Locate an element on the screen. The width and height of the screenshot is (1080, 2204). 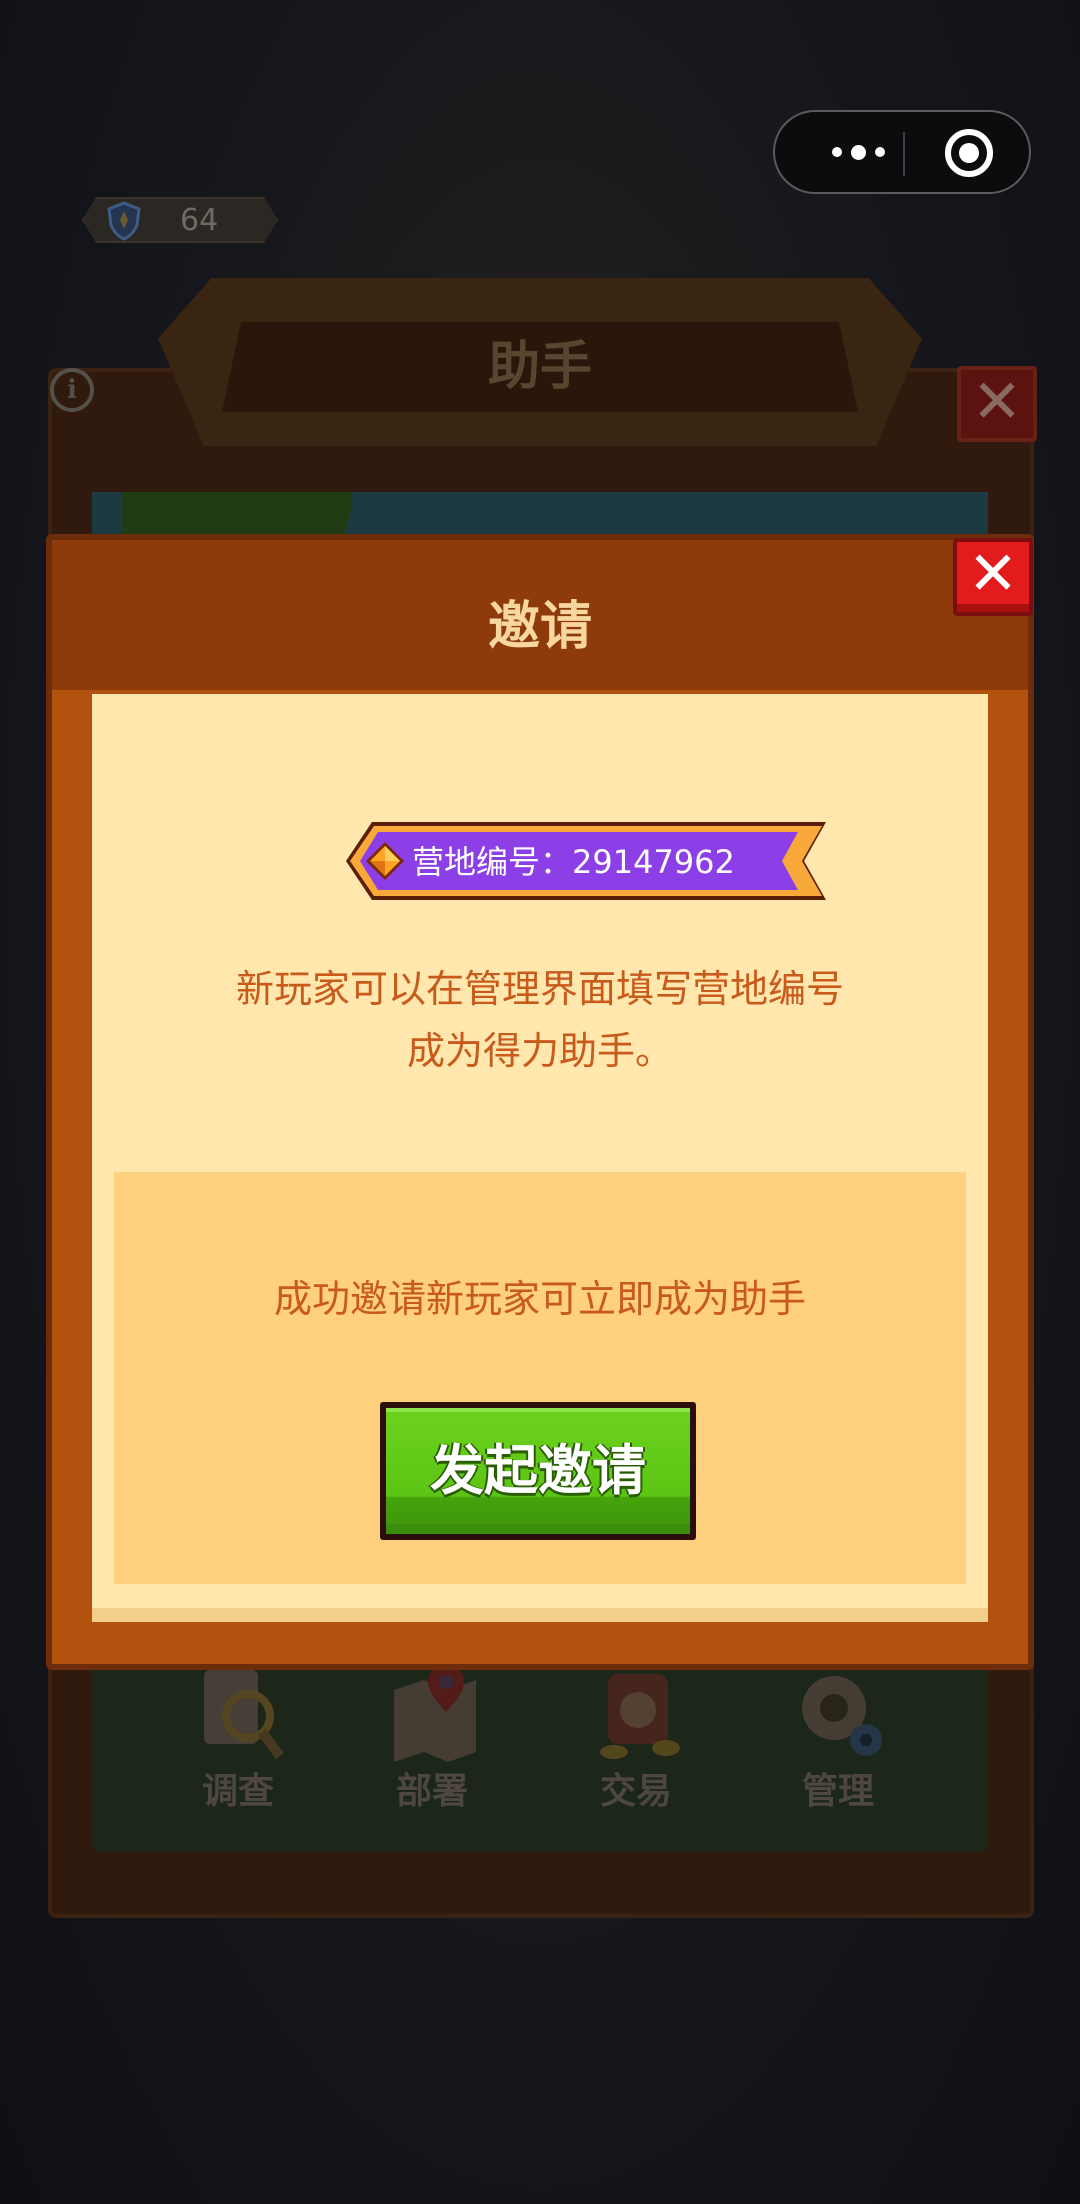
invite-box: 成功邀请新玩家可立即成为助手 发起邀请 is located at coordinates (540, 1378).